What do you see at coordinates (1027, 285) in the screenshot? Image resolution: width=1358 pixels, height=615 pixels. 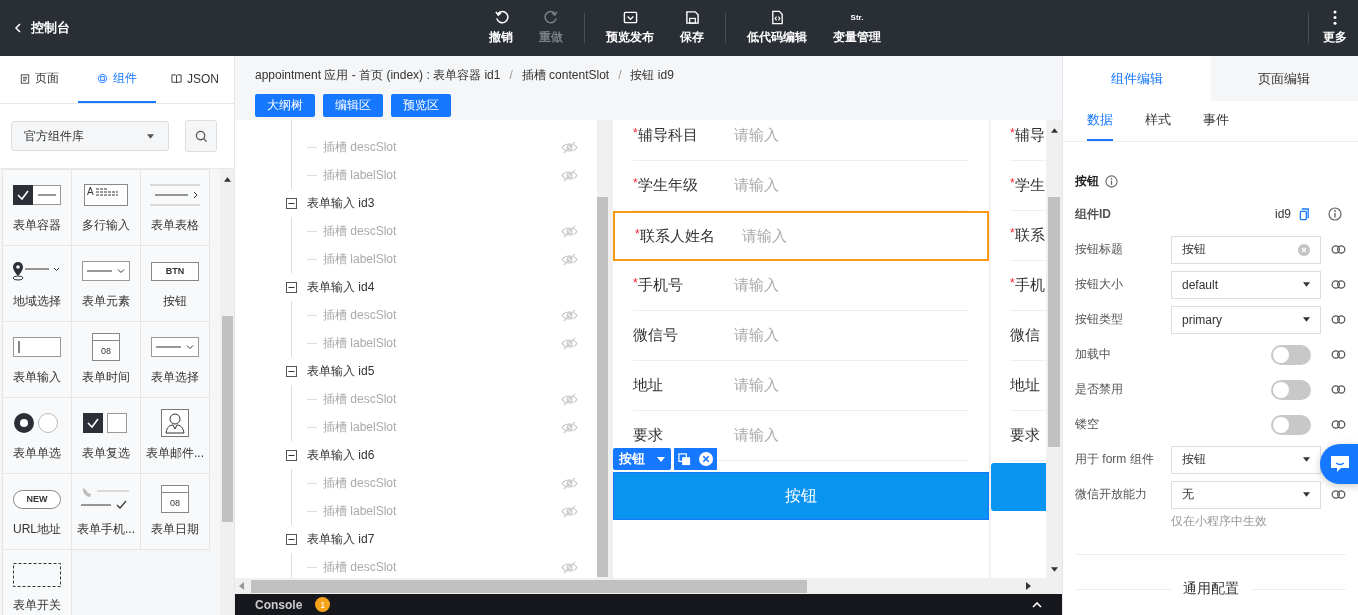 I see `field-label: *手机` at bounding box center [1027, 285].